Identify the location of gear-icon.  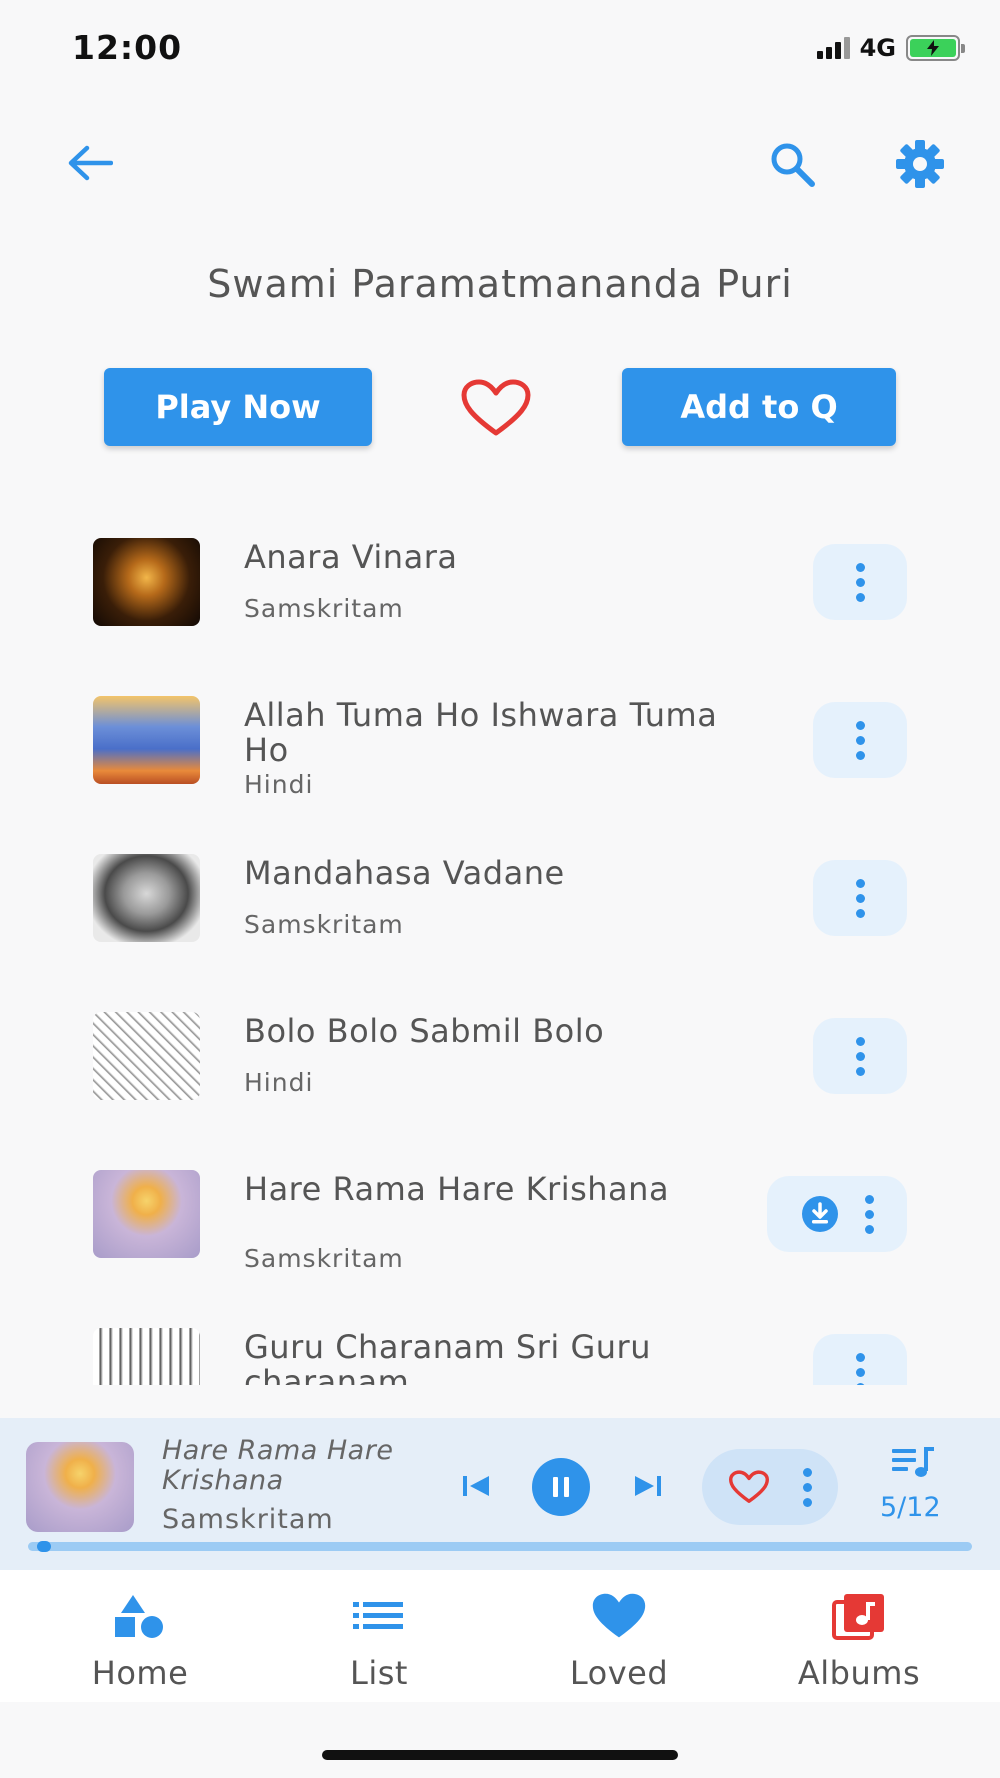
(920, 164).